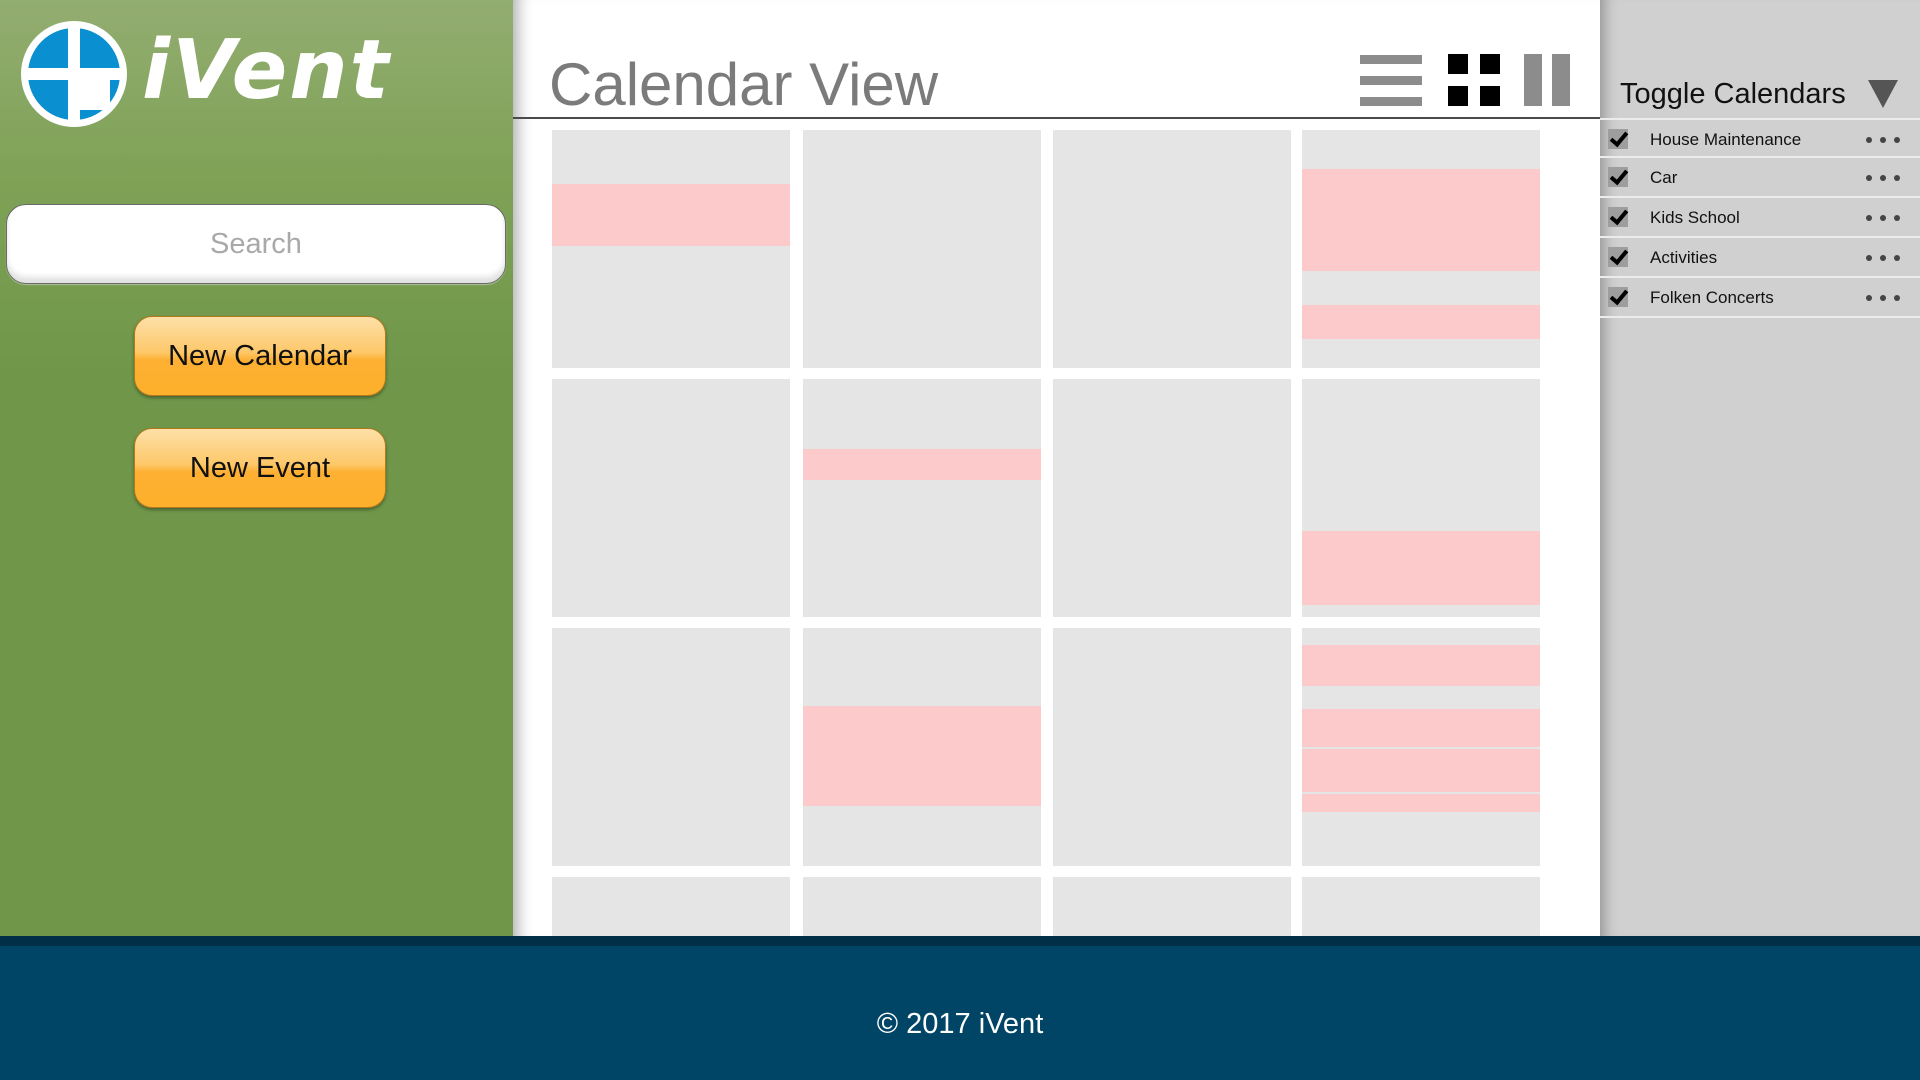 The height and width of the screenshot is (1080, 1920). Describe the element at coordinates (260, 356) in the screenshot. I see `new-calendar-button: New Calendar` at that location.